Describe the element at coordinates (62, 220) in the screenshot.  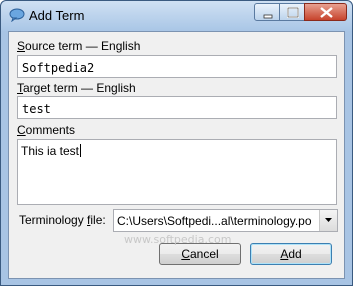
I see `terminology-file-label: Terminology file:` at that location.